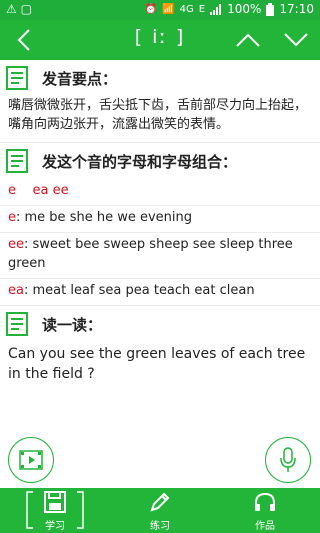 This screenshot has width=320, height=533. Describe the element at coordinates (265, 526) in the screenshot. I see `nav-works-label: 作品` at that location.